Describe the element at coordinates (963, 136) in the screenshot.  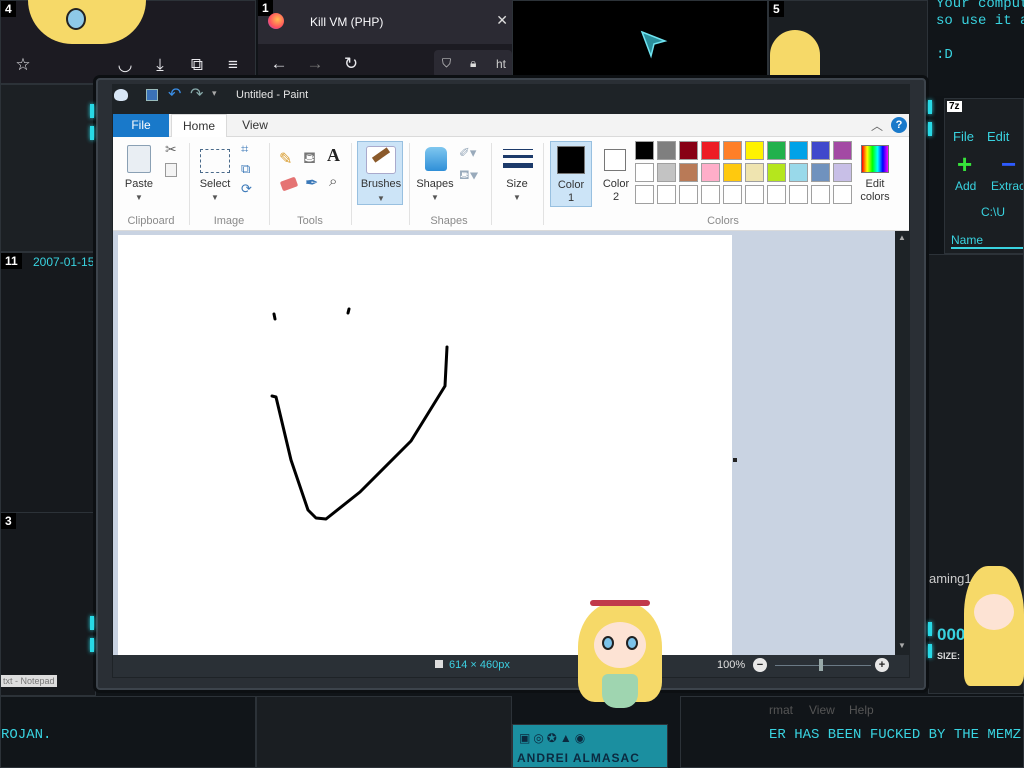
I see `menu-file: File` at that location.